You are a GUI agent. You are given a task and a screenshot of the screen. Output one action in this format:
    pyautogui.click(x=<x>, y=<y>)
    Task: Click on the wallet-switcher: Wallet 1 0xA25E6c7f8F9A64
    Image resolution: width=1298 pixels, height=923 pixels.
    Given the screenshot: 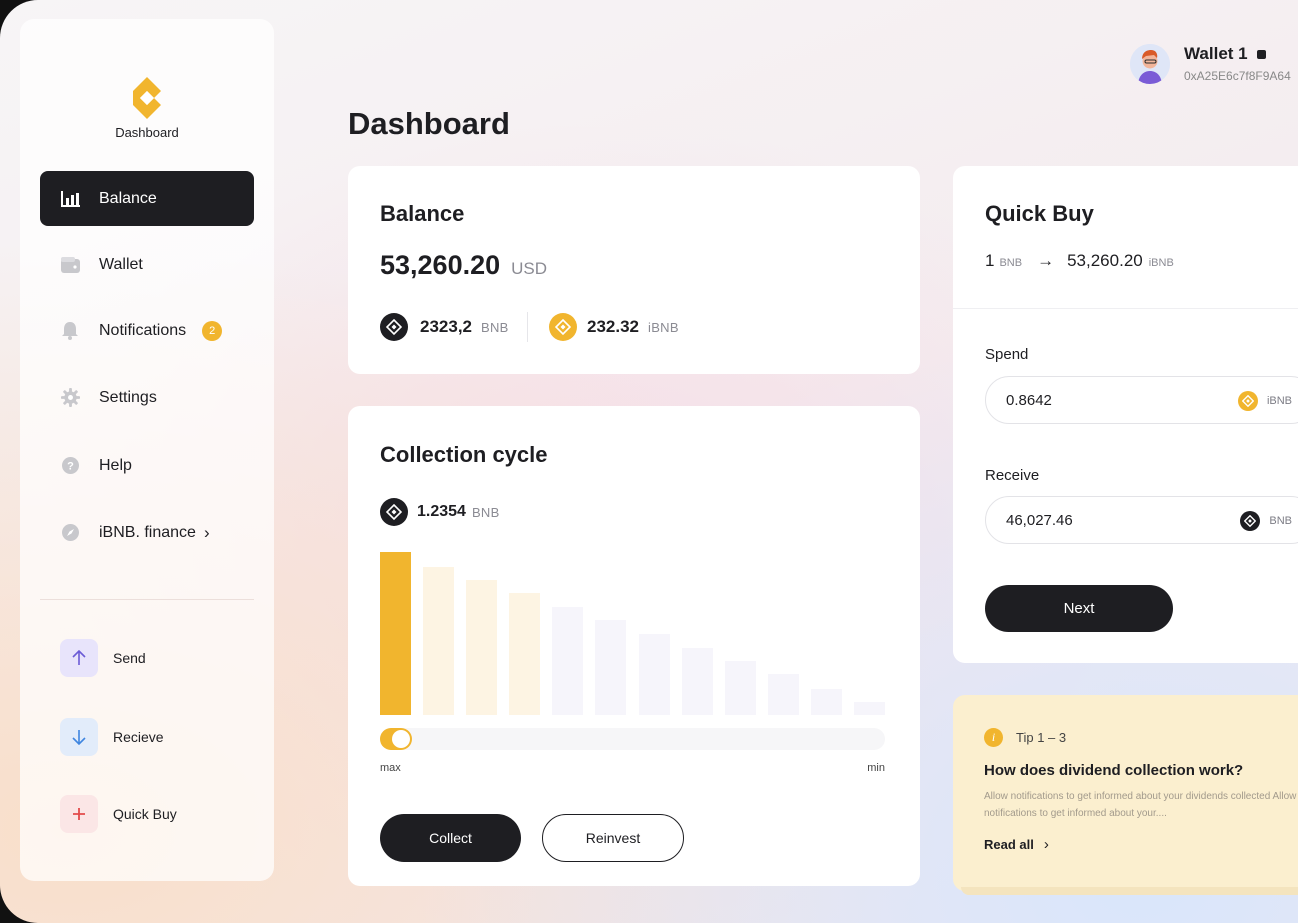 What is the action you would take?
    pyautogui.click(x=1210, y=64)
    